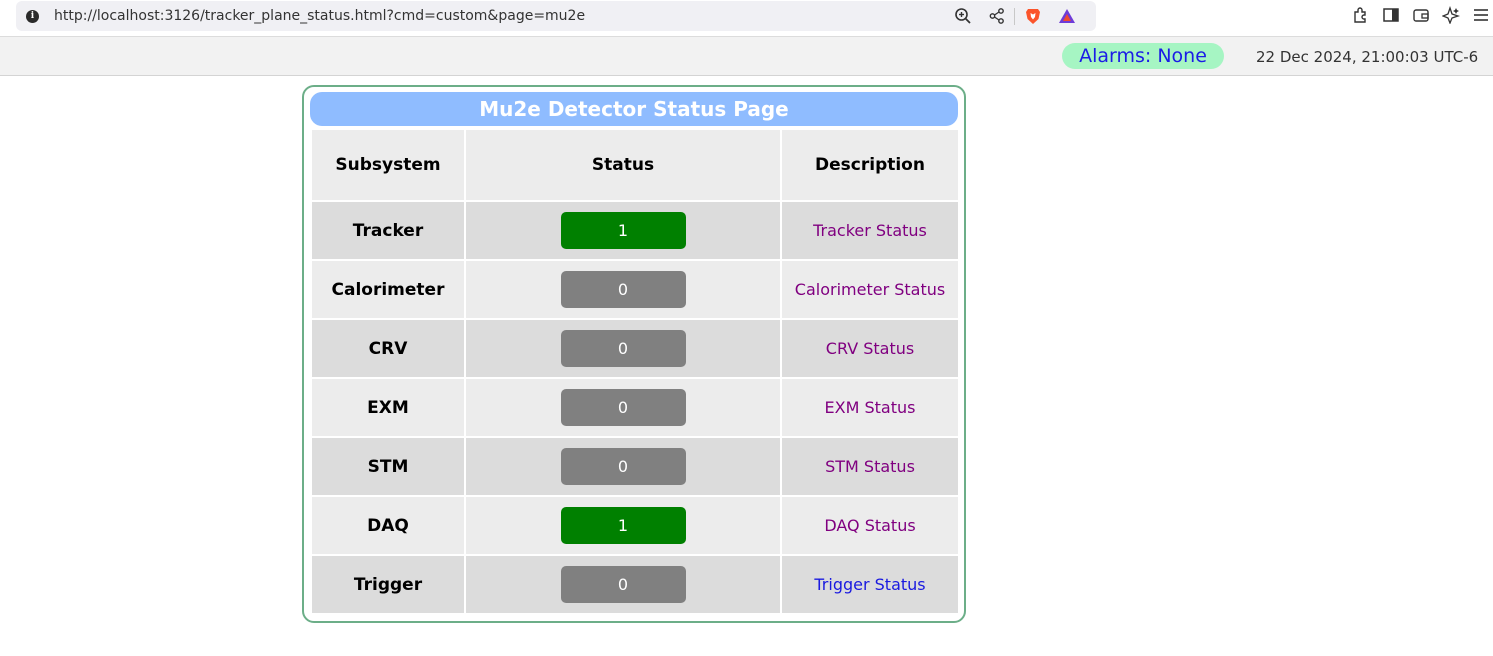  I want to click on table-row-calorimeter: Calorimeter 0 Calorimeter Status, so click(635, 289).